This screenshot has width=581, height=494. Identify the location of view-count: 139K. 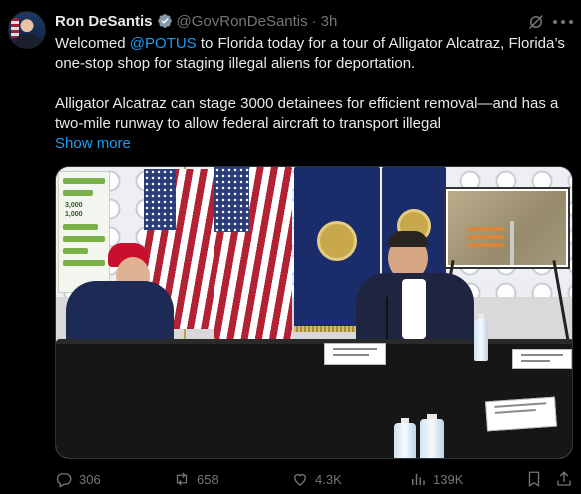
(448, 479).